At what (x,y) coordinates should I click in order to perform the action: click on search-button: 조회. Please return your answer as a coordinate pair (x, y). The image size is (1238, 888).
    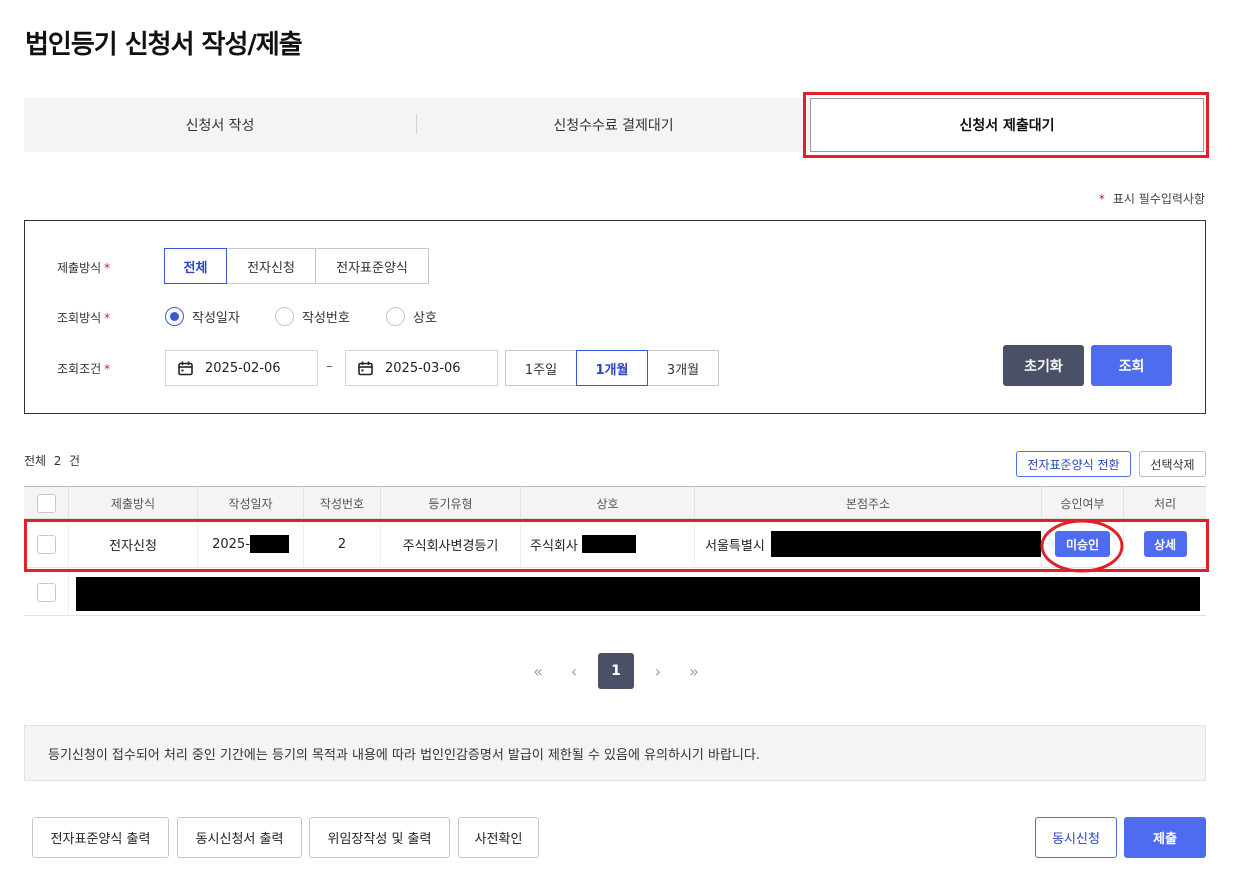
    Looking at the image, I should click on (1131, 365).